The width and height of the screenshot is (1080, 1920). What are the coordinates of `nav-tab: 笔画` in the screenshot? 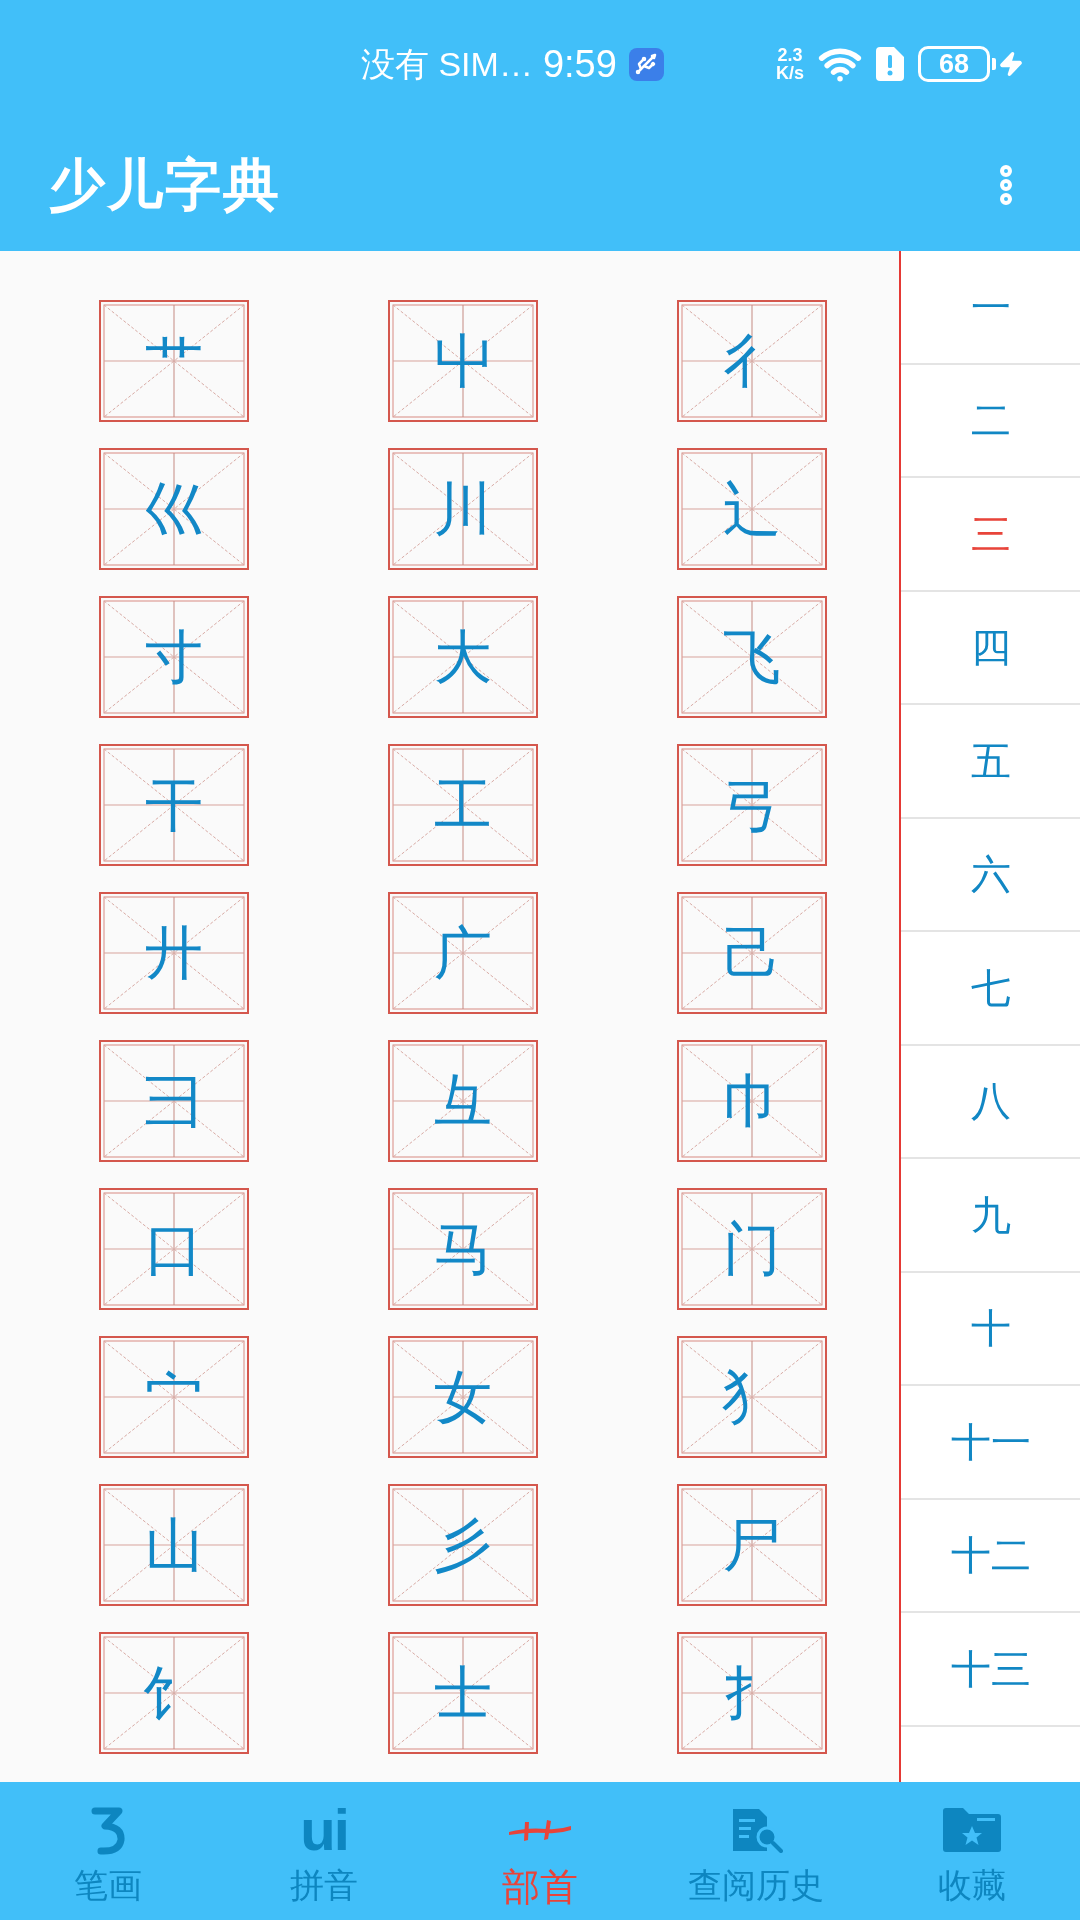 It's located at (108, 1851).